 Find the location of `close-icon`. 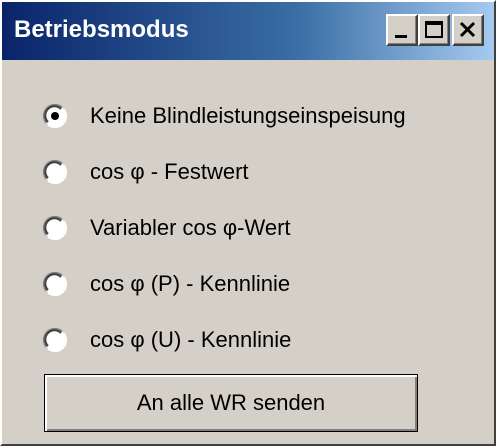

close-icon is located at coordinates (467, 29).